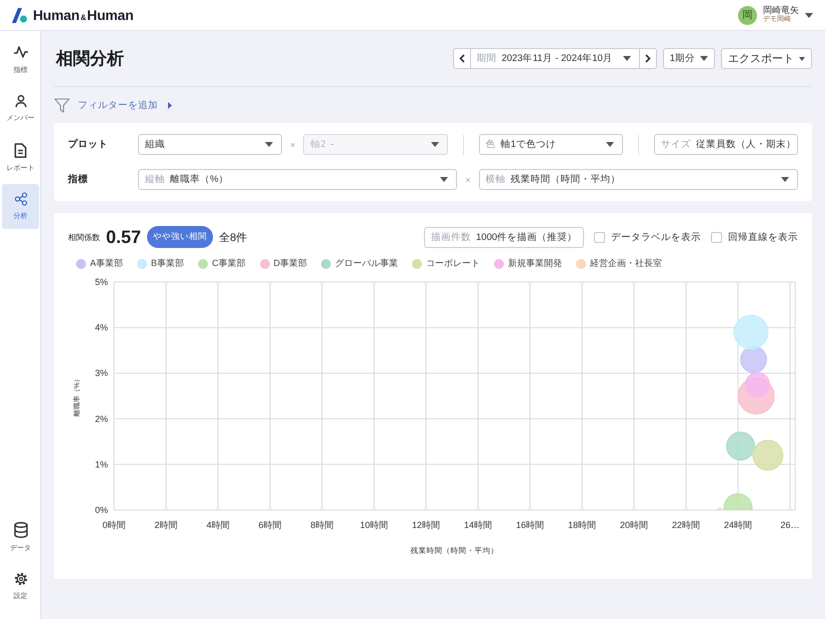  What do you see at coordinates (20, 150) in the screenshot?
I see `document-icon` at bounding box center [20, 150].